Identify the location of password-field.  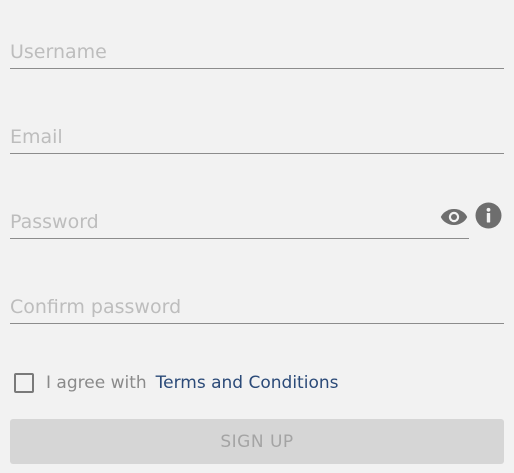
(239, 218).